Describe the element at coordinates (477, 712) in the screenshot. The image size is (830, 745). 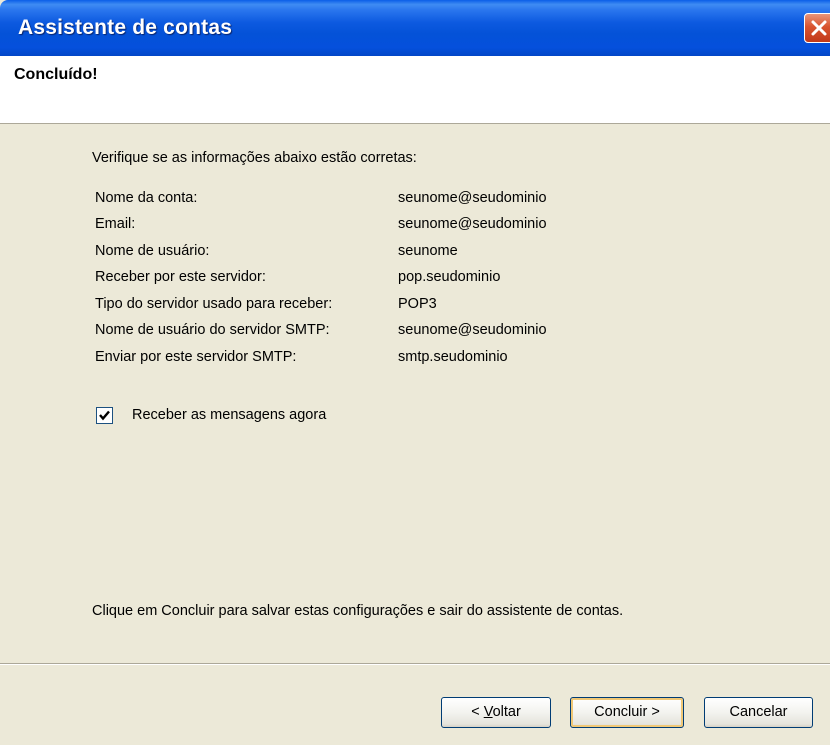
I see `back-button-prefix: <` at that location.